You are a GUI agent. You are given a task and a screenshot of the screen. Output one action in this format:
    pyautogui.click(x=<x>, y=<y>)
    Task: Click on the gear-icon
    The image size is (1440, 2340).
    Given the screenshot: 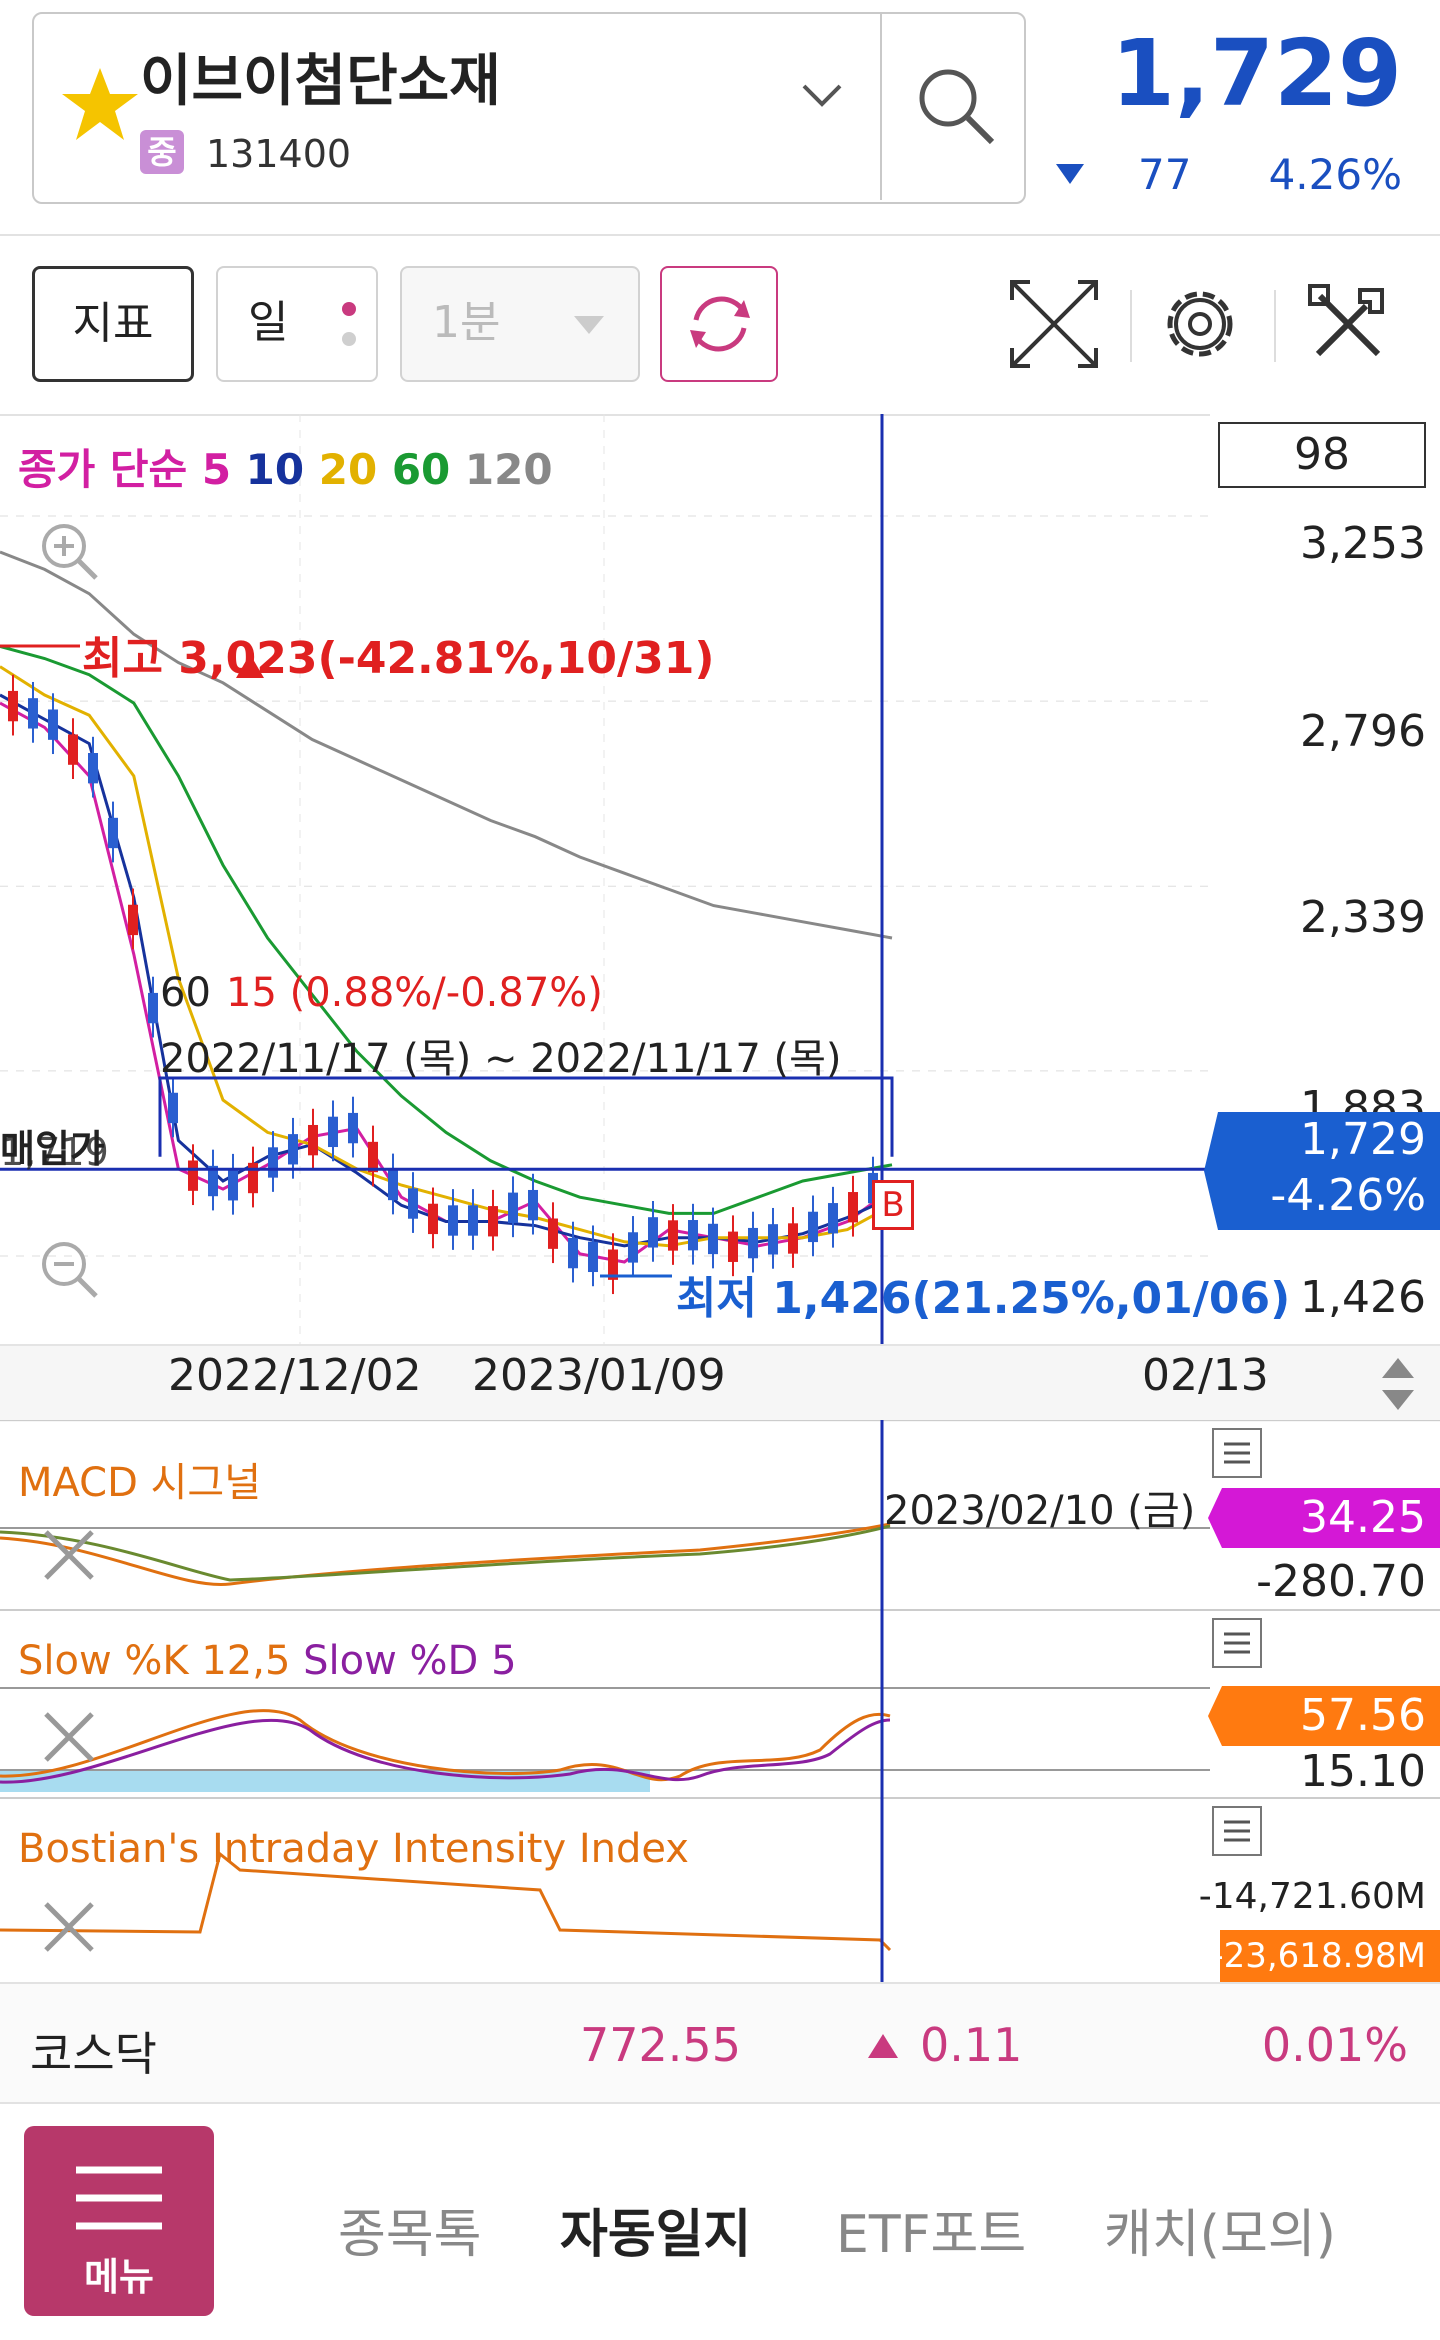 What is the action you would take?
    pyautogui.click(x=1200, y=324)
    